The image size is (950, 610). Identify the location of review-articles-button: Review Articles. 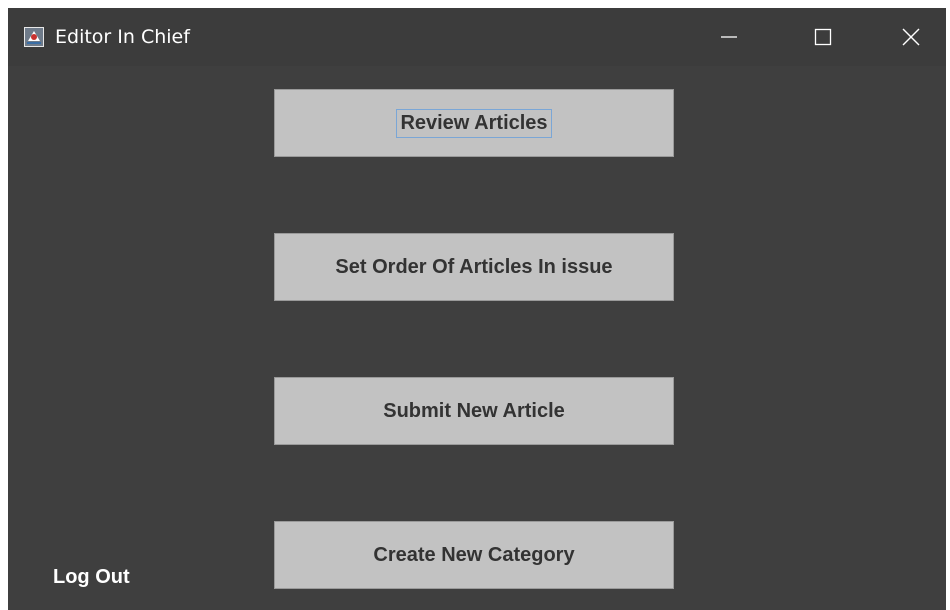
(474, 123).